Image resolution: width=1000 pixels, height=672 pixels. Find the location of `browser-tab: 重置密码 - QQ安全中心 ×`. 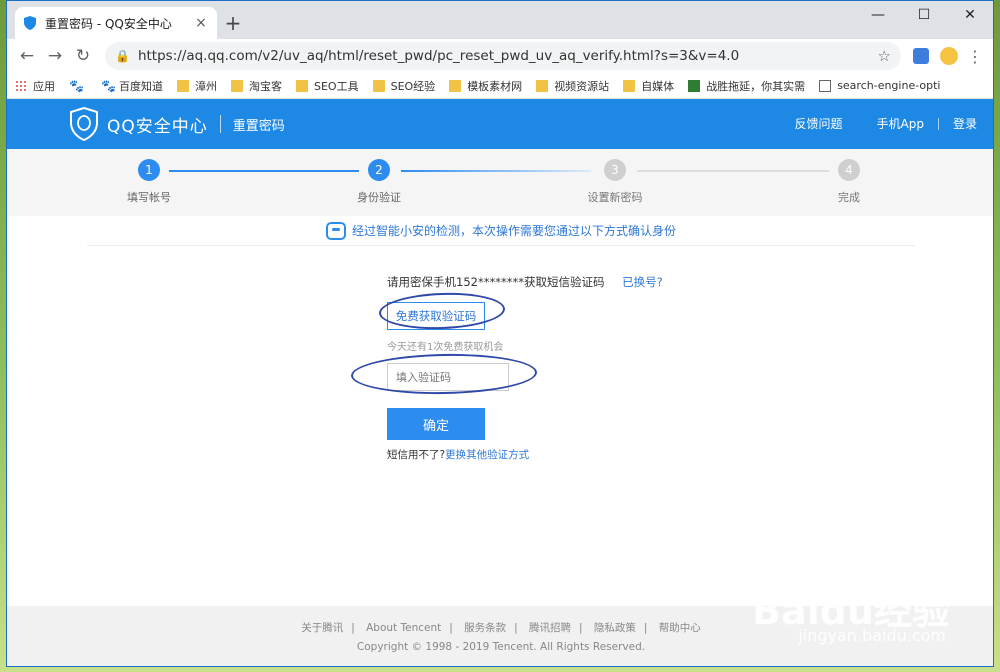

browser-tab: 重置密码 - QQ安全中心 × is located at coordinates (116, 23).